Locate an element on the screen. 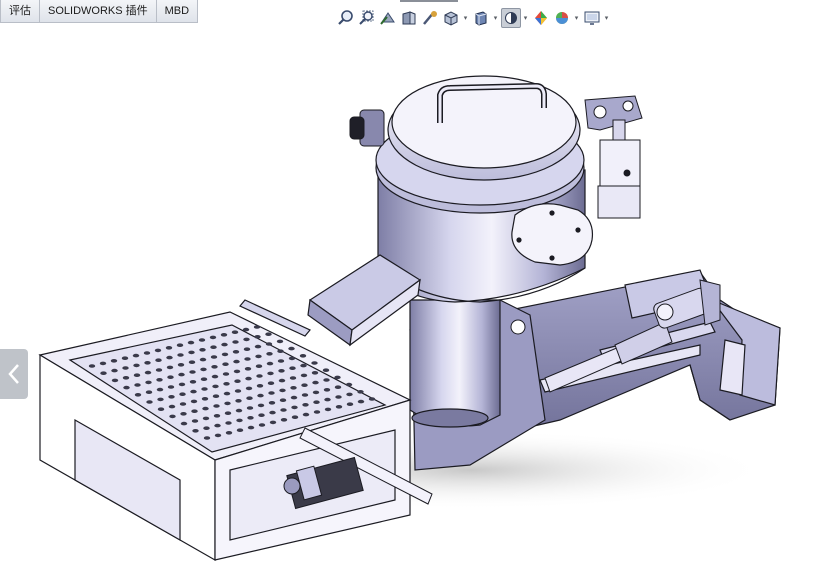 This screenshot has width=816, height=562. side-panel-toggle is located at coordinates (14, 374).